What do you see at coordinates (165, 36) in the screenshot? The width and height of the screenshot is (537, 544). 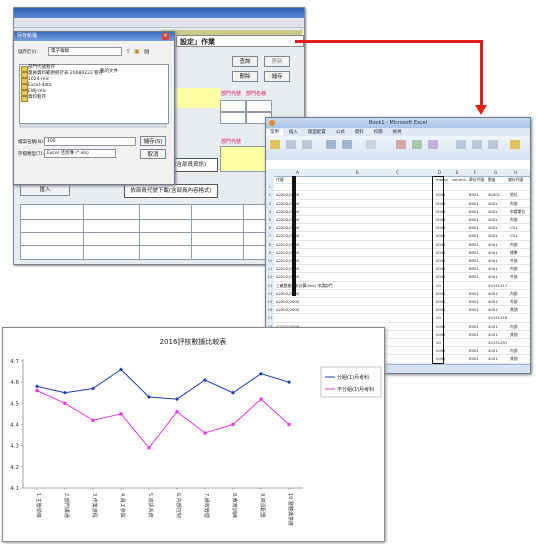 I see `close-icon: ✕` at bounding box center [165, 36].